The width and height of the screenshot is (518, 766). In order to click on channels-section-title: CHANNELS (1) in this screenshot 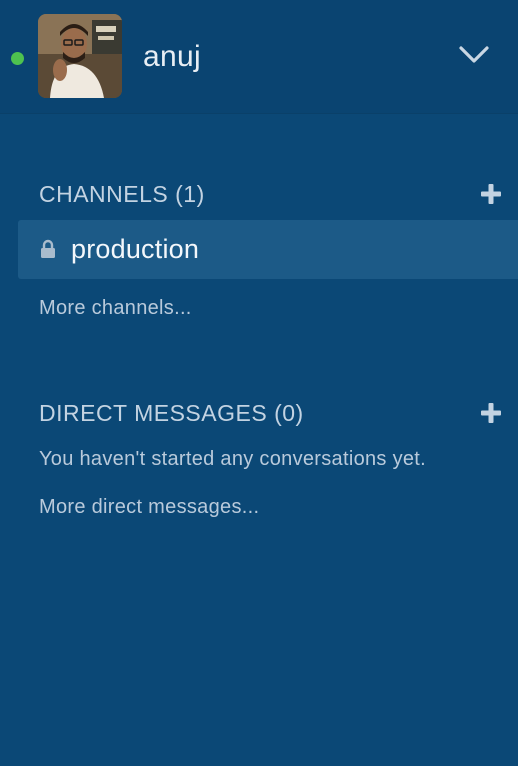, I will do `click(122, 194)`.